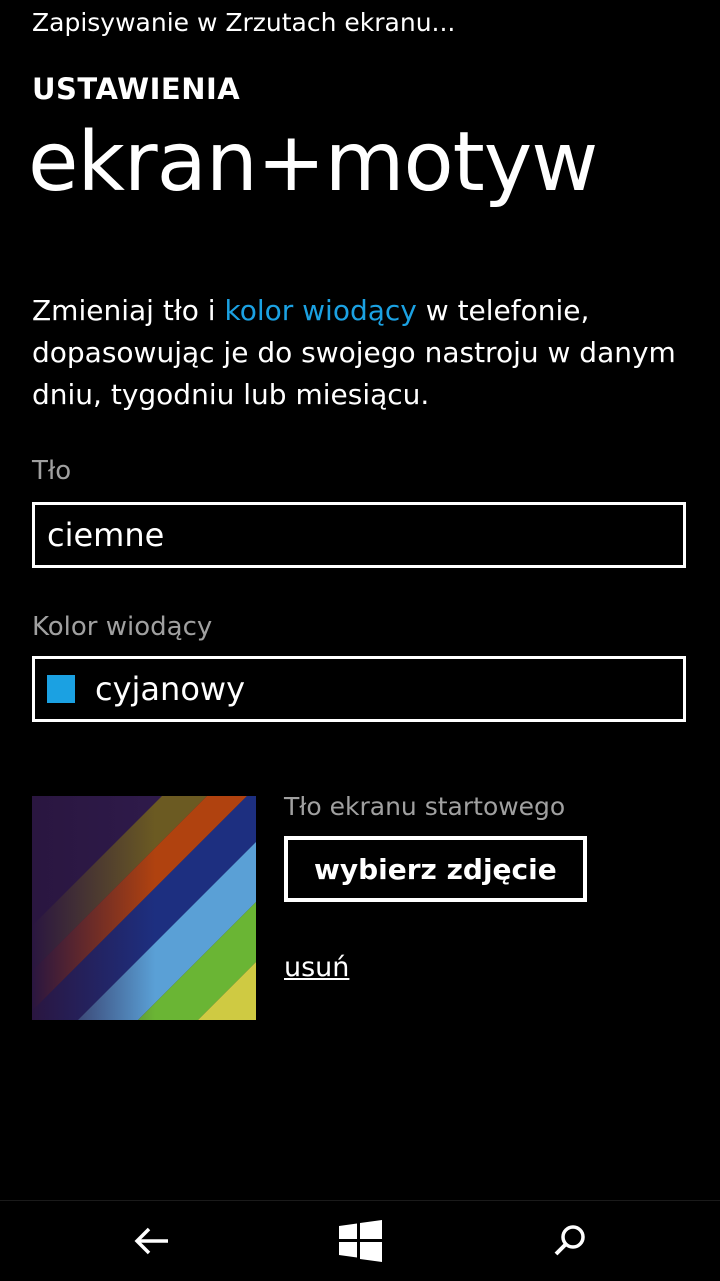 The image size is (720, 1281). I want to click on back-arrow-icon, so click(151, 1241).